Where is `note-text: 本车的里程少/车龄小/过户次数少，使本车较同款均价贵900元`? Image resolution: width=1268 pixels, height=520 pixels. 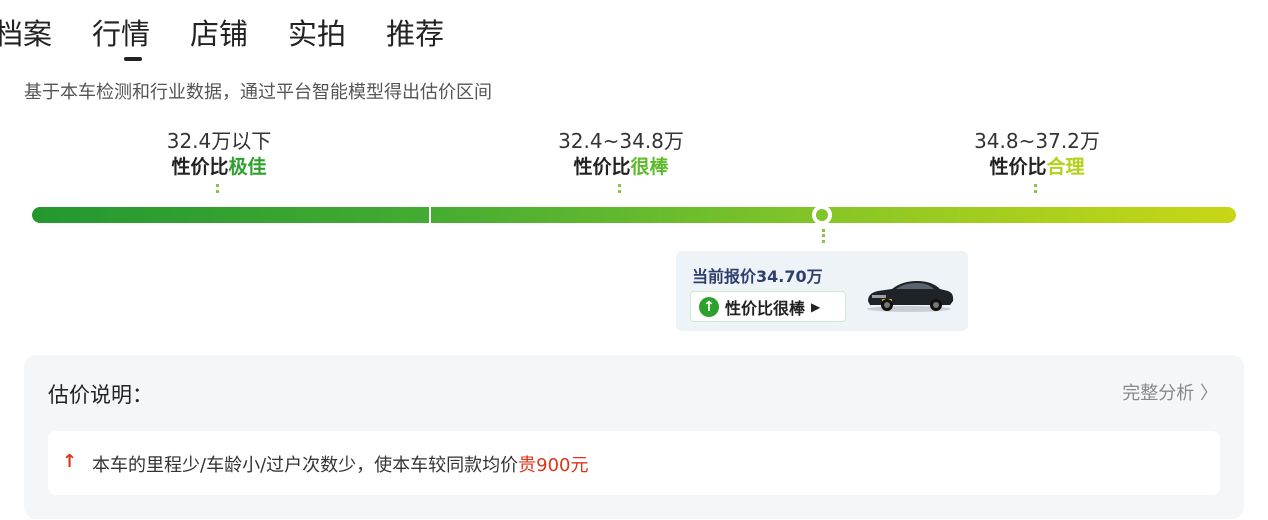 note-text: 本车的里程少/车龄小/过户次数少，使本车较同款均价贵900元 is located at coordinates (340, 465).